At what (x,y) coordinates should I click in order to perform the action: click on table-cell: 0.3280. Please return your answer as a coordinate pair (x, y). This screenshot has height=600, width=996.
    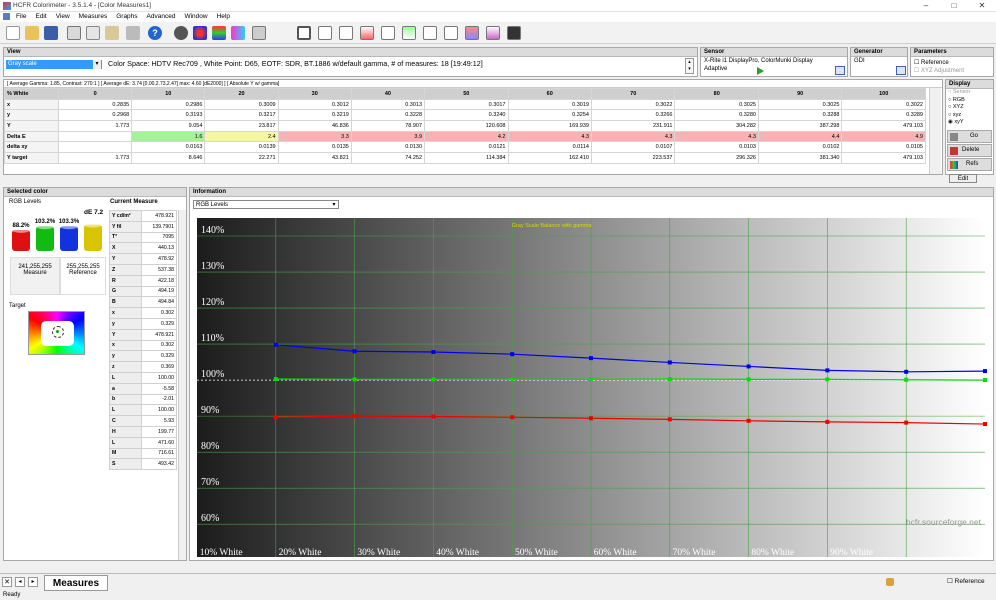
    Looking at the image, I should click on (716, 115).